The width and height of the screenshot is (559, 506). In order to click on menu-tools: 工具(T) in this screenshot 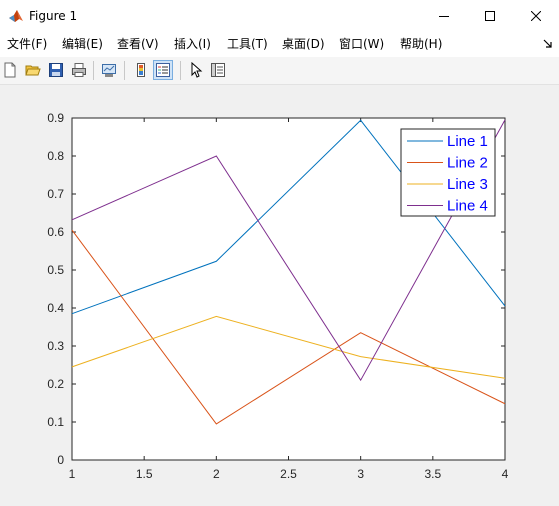, I will do `click(247, 44)`.